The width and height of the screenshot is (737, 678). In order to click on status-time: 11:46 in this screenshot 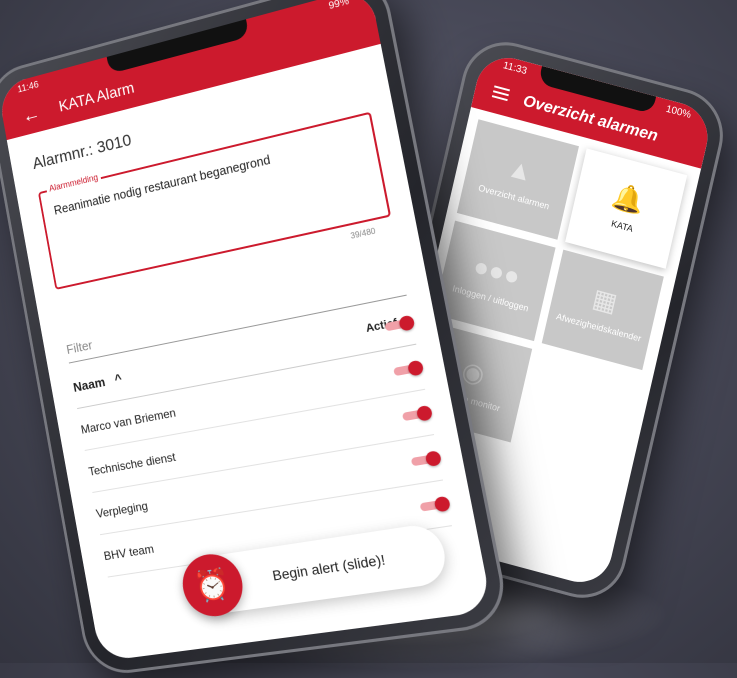, I will do `click(28, 87)`.